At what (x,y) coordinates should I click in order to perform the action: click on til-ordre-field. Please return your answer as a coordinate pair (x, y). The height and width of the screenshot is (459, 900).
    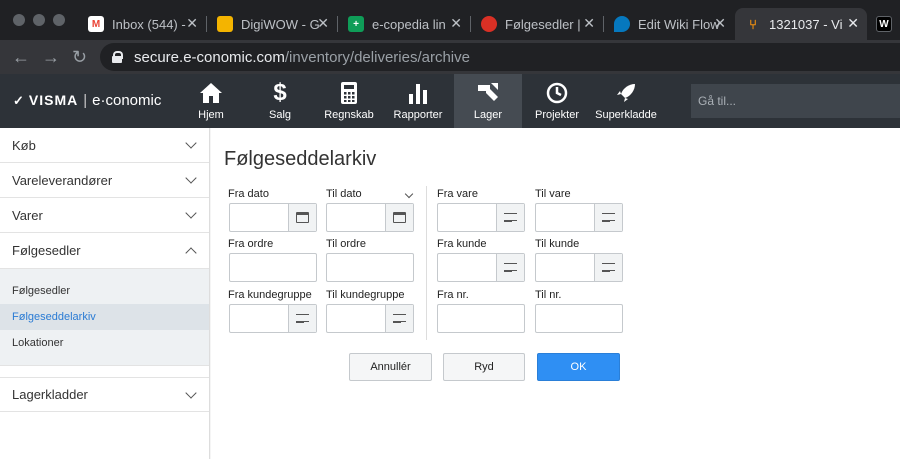
    Looking at the image, I should click on (370, 267).